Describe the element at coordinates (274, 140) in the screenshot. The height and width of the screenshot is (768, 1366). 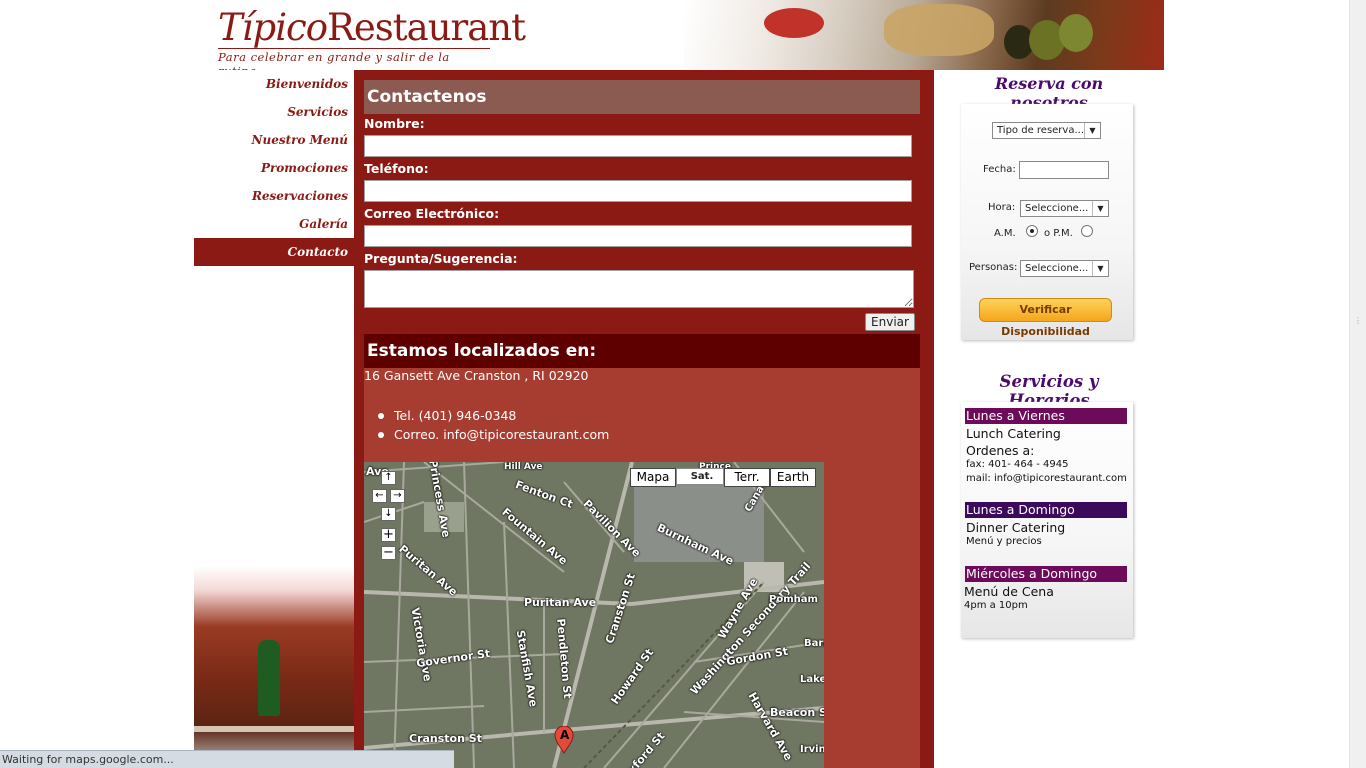
I see `nav-item-nuestro-menu: Nuestro Menú` at that location.